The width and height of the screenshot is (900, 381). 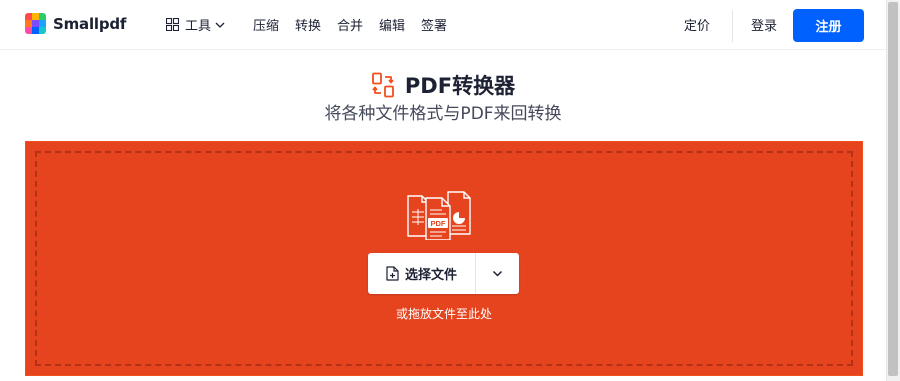 What do you see at coordinates (392, 273) in the screenshot?
I see `add-file-icon` at bounding box center [392, 273].